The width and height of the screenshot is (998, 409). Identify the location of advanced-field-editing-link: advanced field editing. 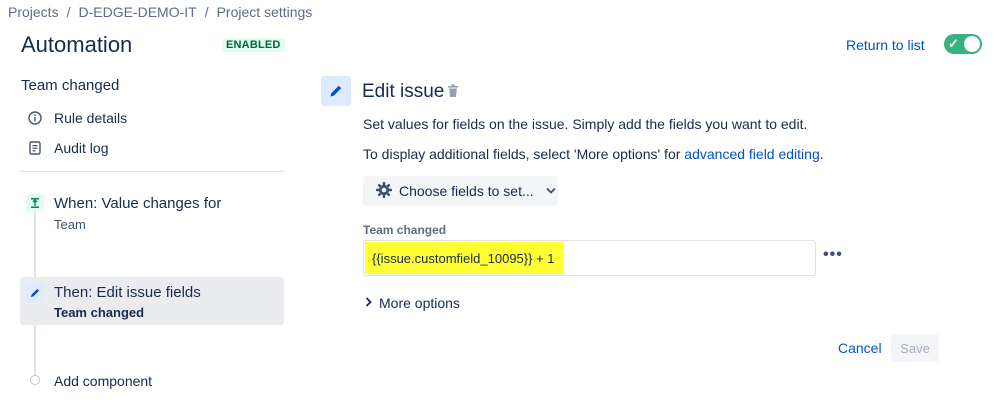
(751, 154).